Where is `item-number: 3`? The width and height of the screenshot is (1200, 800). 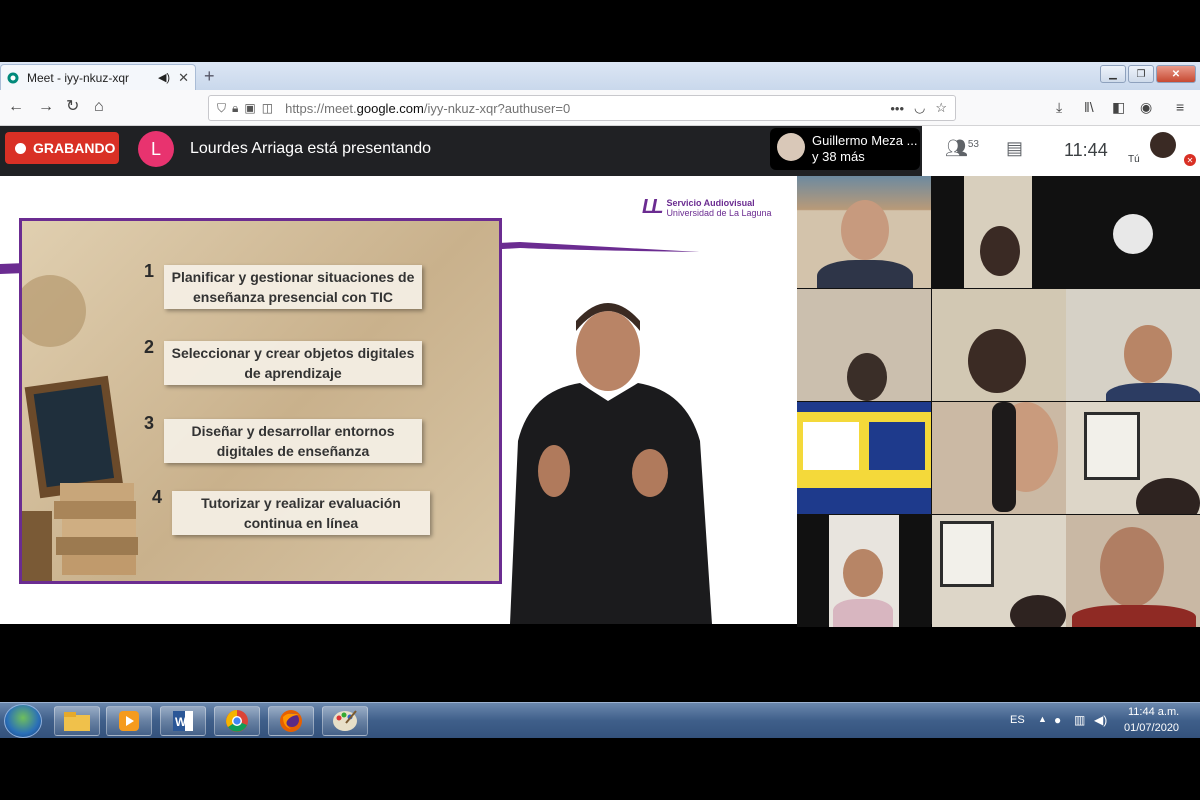 item-number: 3 is located at coordinates (149, 423).